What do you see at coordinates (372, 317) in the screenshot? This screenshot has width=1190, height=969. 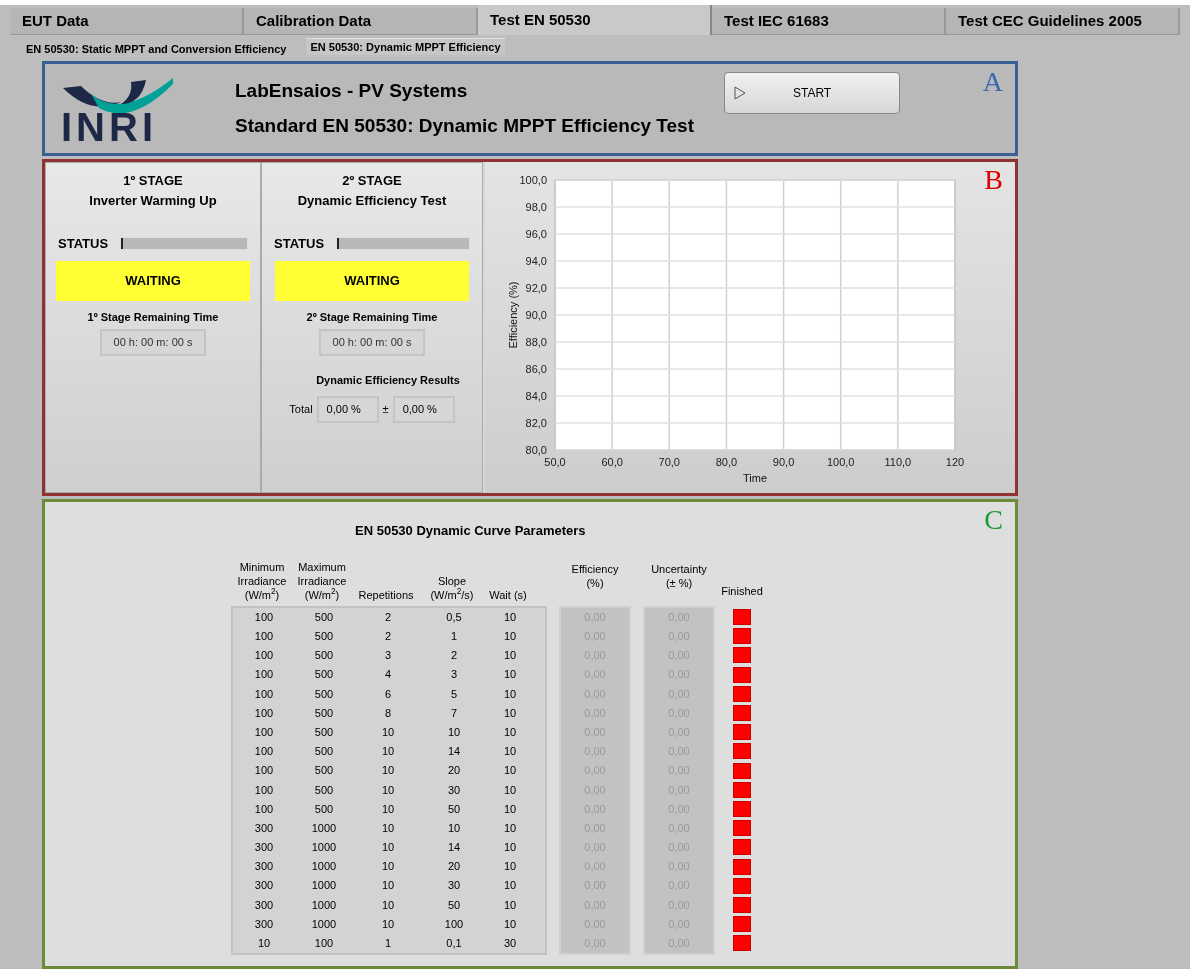 I see `remaining-time-label: 2º Stage Remaining Time` at bounding box center [372, 317].